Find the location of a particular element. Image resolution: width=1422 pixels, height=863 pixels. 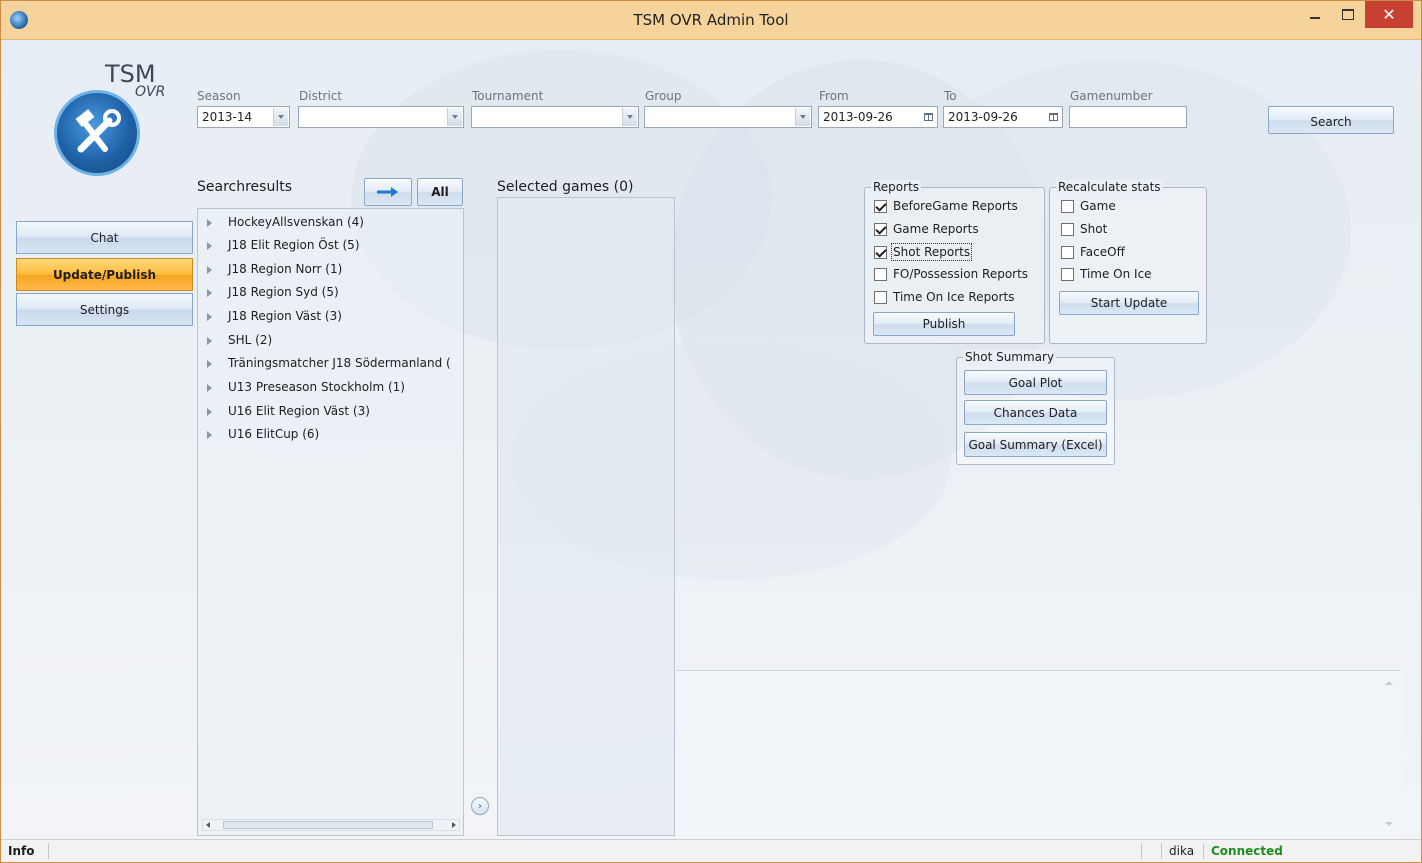

publish-button: Publish is located at coordinates (944, 324).